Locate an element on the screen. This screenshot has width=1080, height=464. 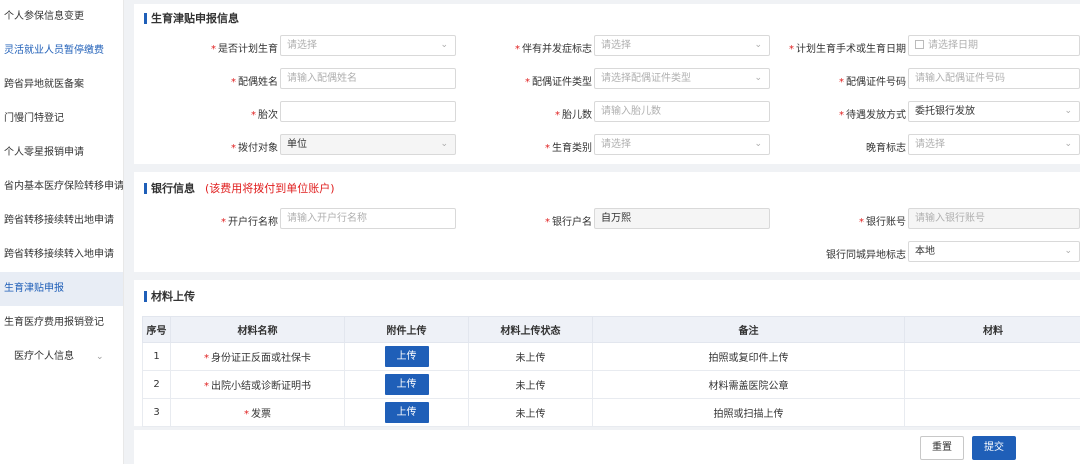
parity-label: * 胎次 is located at coordinates (226, 113).